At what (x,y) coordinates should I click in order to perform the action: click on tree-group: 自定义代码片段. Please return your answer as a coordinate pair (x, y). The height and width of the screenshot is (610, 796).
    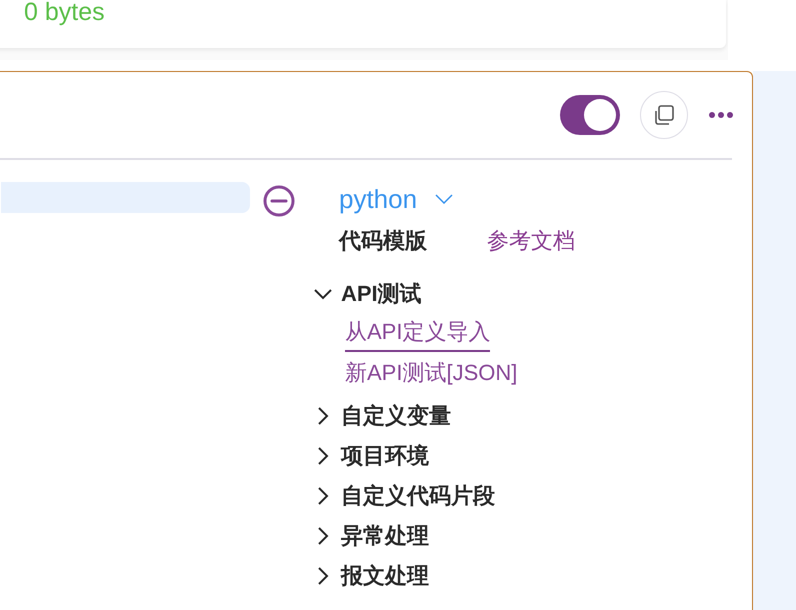
    Looking at the image, I should click on (444, 496).